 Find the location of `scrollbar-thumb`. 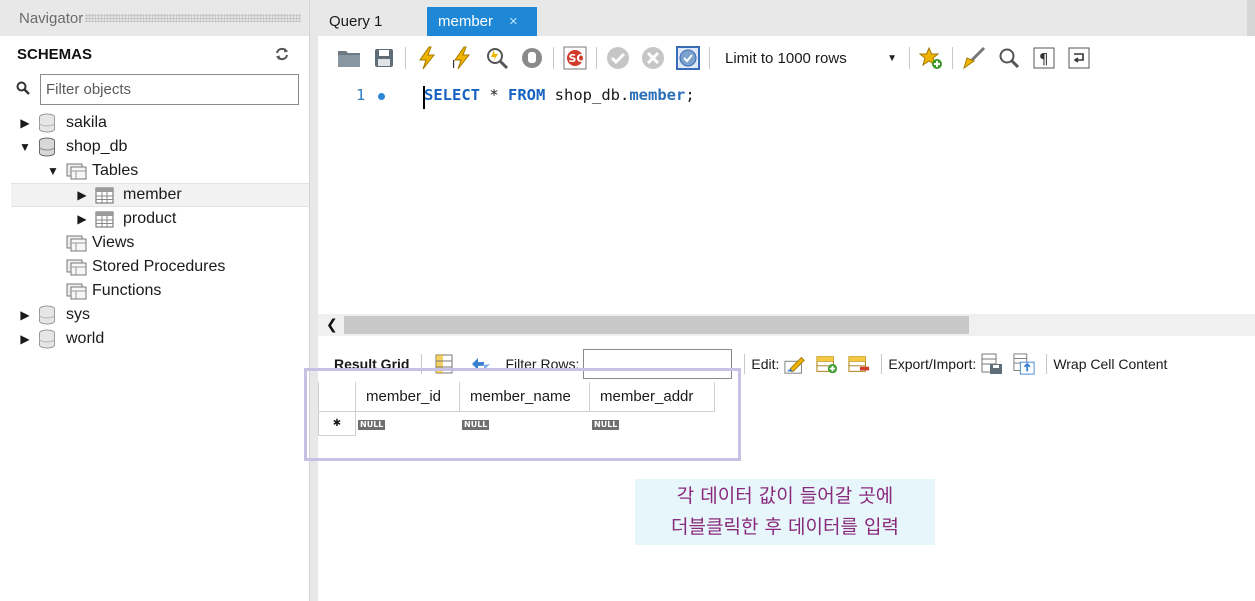

scrollbar-thumb is located at coordinates (656, 325).